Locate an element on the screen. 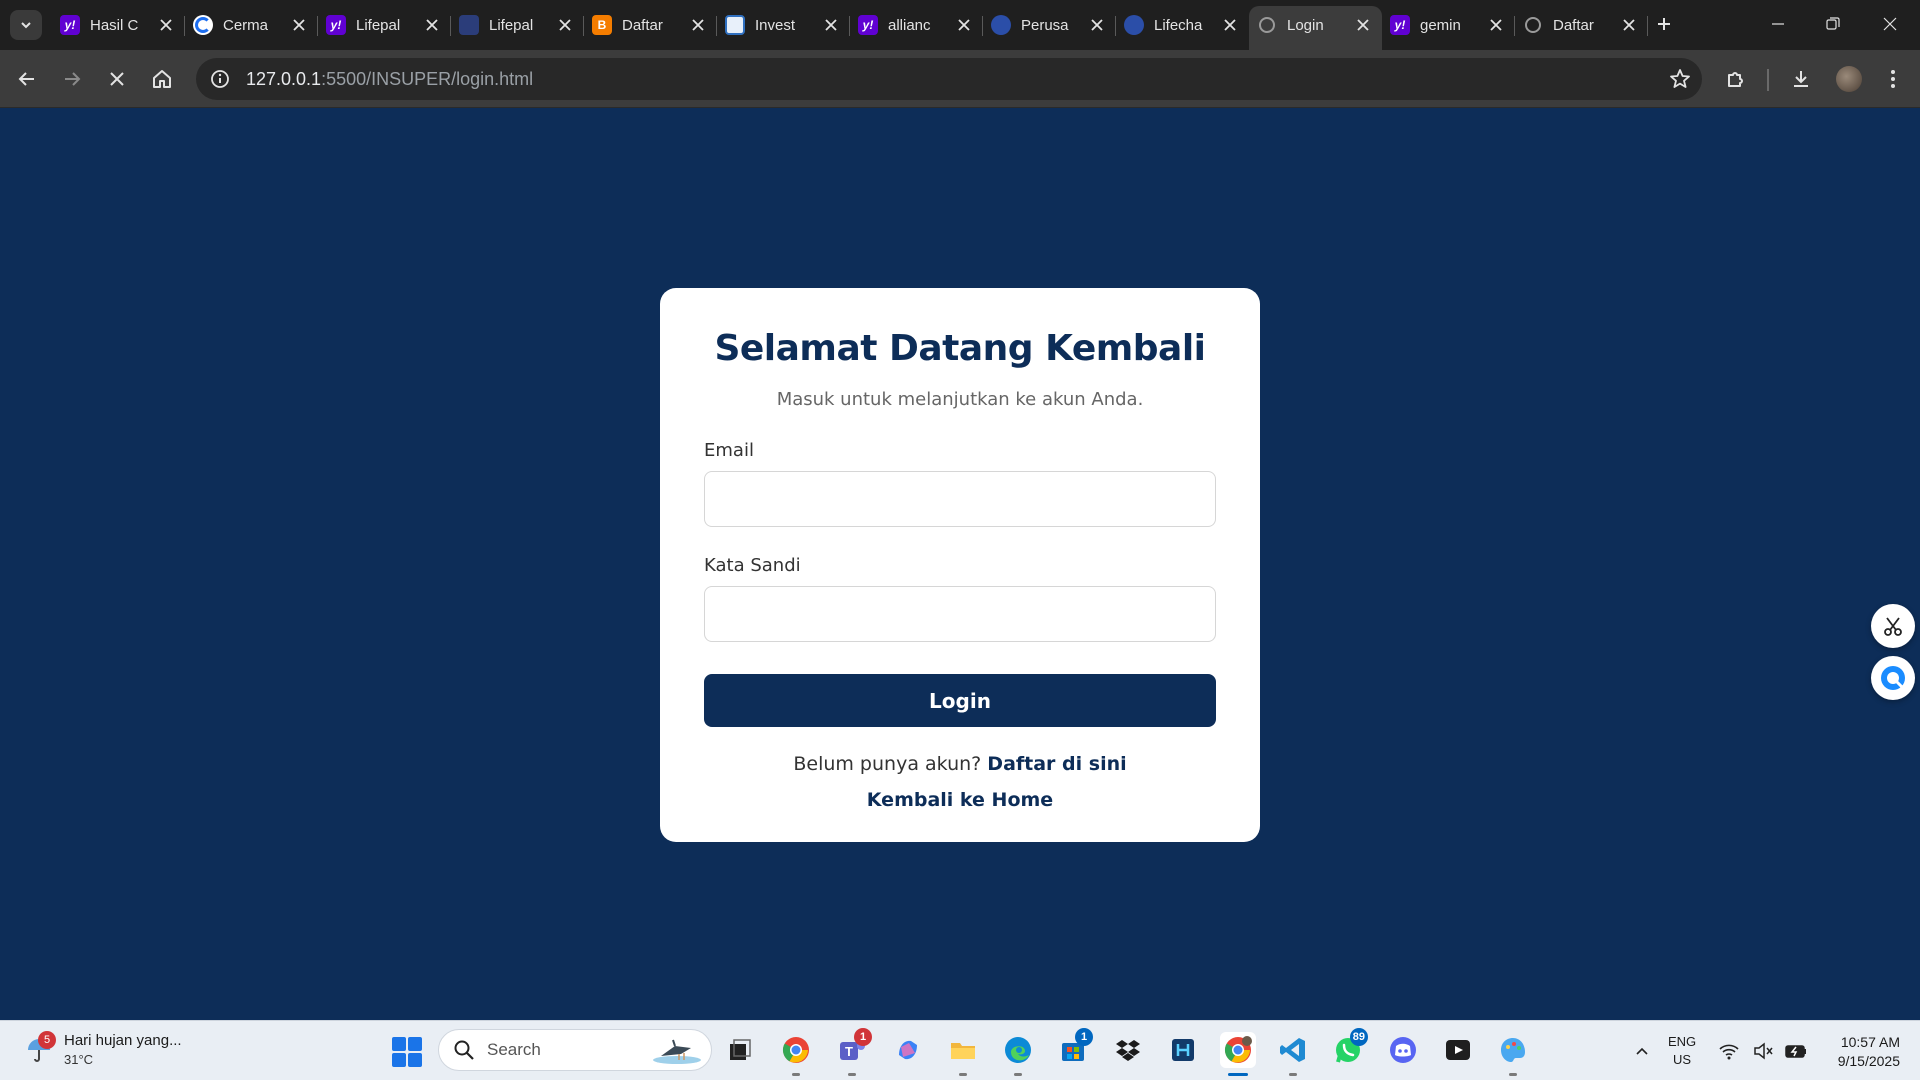 The width and height of the screenshot is (1920, 1080). downloads-button is located at coordinates (1801, 79).